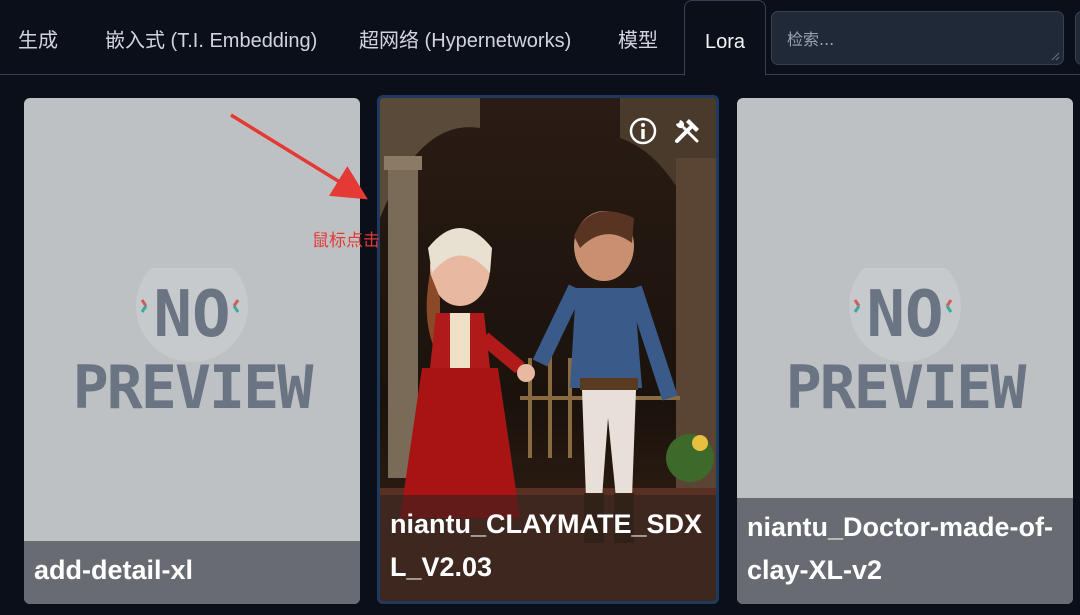 The height and width of the screenshot is (615, 1080). I want to click on tab-hypernetworks: 超网络 (Hypernetworks), so click(465, 37).